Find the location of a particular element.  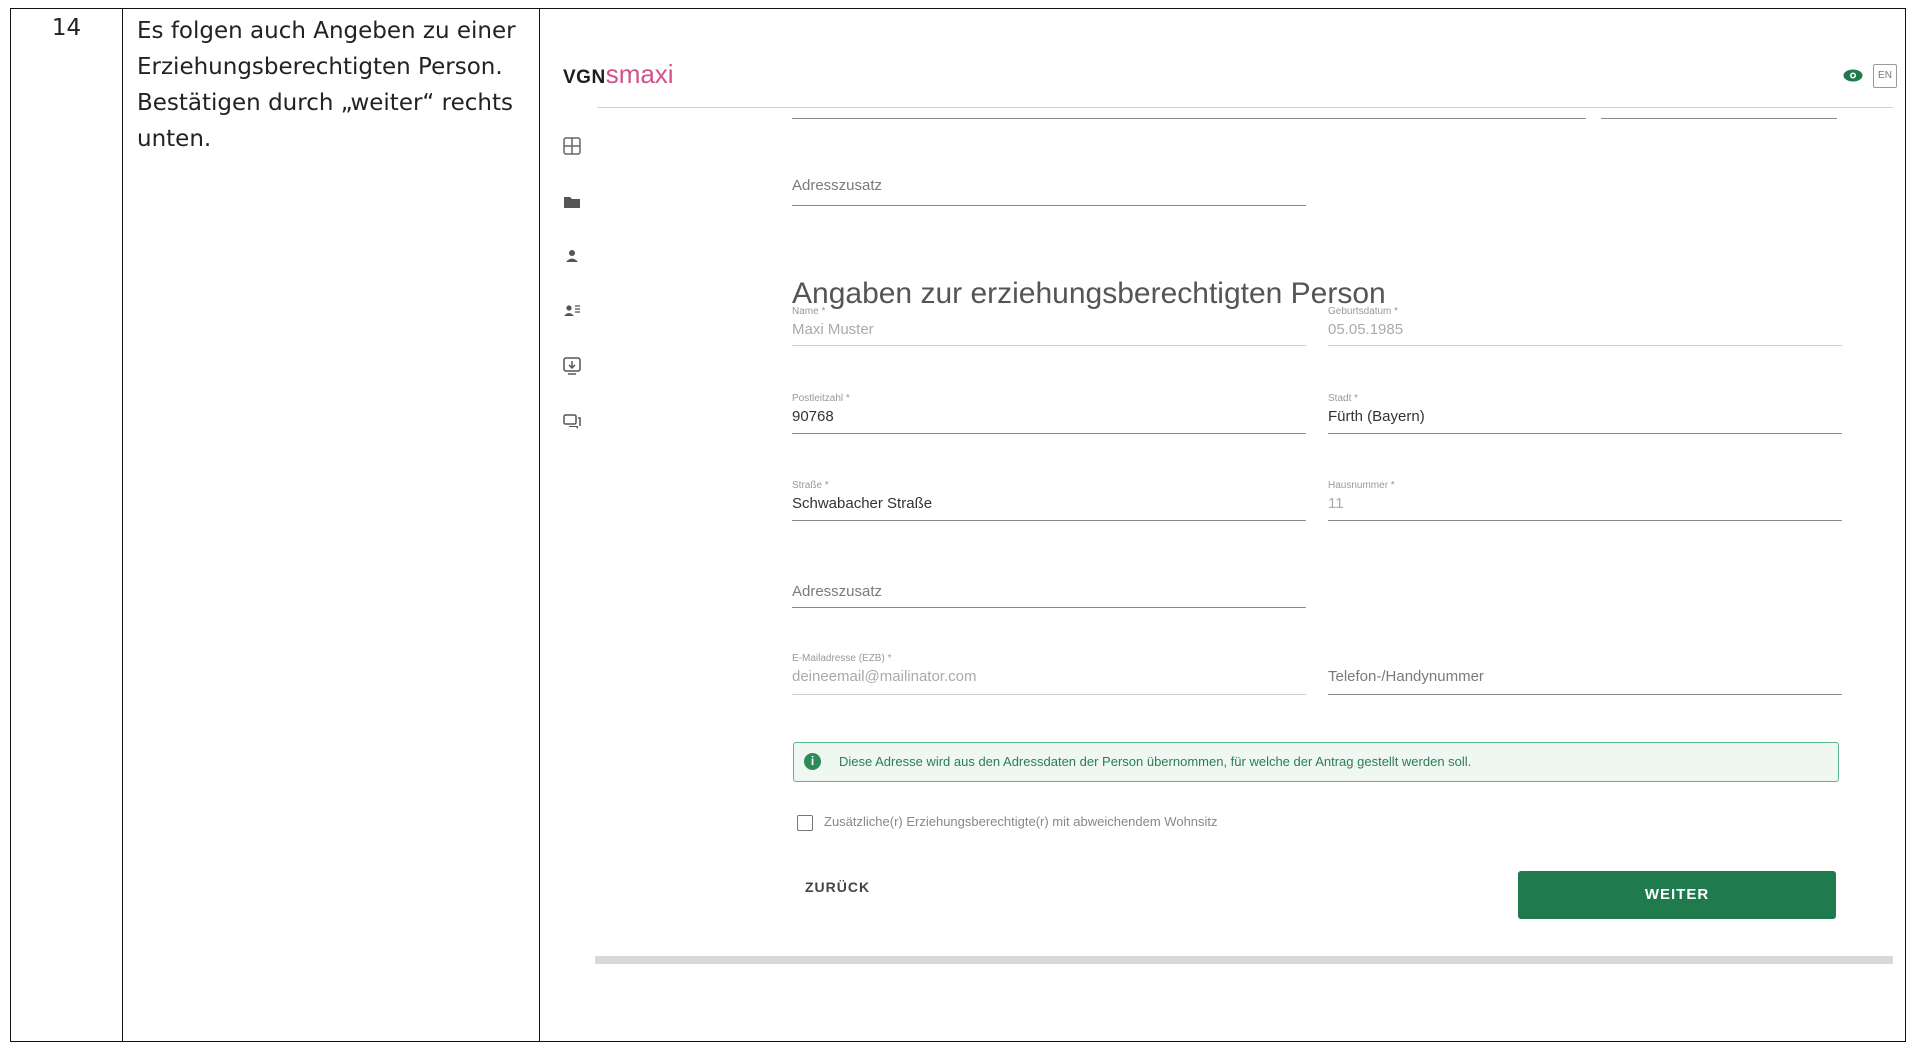

house-number-value: 11 is located at coordinates (1336, 503).